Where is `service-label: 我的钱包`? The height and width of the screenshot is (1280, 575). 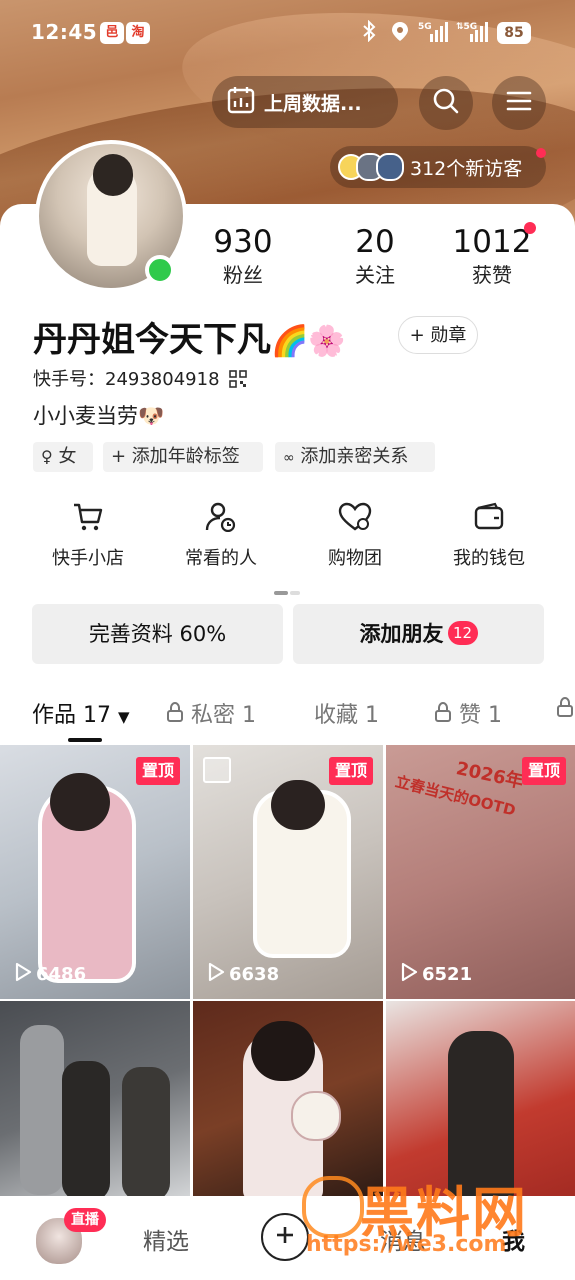 service-label: 我的钱包 is located at coordinates (489, 558).